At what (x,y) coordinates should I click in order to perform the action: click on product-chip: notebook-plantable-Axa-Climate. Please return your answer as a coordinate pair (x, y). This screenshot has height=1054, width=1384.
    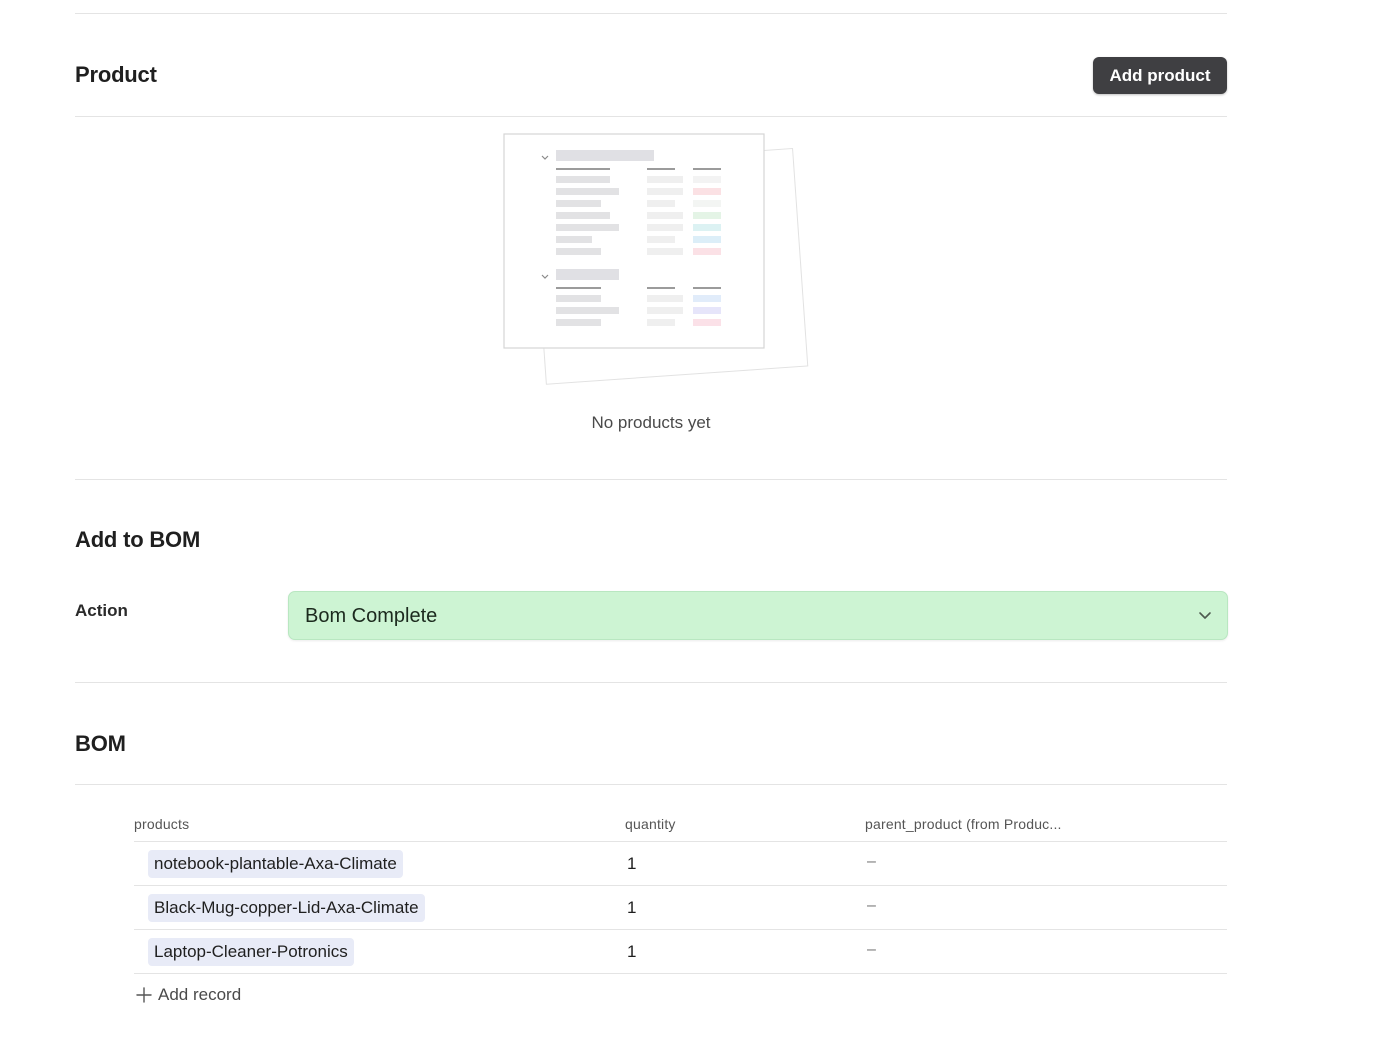
    Looking at the image, I should click on (275, 864).